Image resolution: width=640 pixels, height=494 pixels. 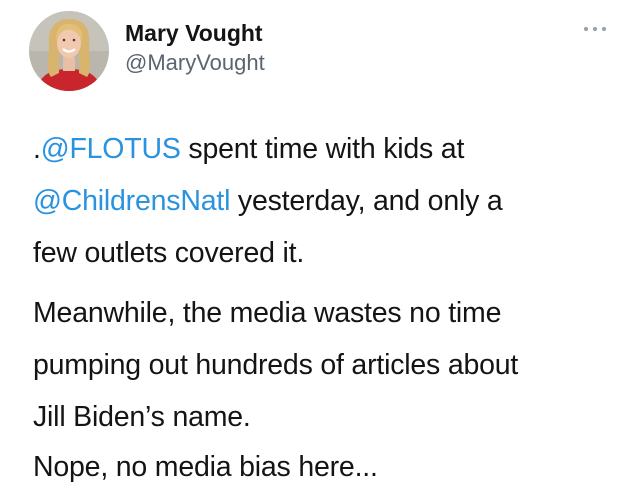 I want to click on tweet-line: Meanwhile, the media wastes no time, so click(x=267, y=313).